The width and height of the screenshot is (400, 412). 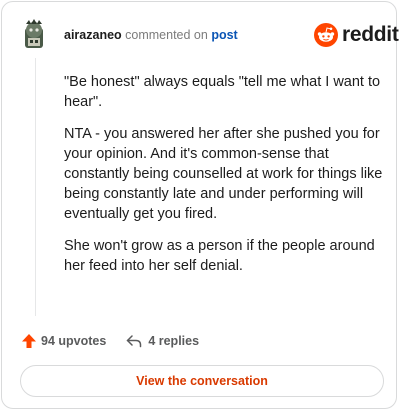 What do you see at coordinates (74, 341) in the screenshot?
I see `upvotes-count: 94 upvotes` at bounding box center [74, 341].